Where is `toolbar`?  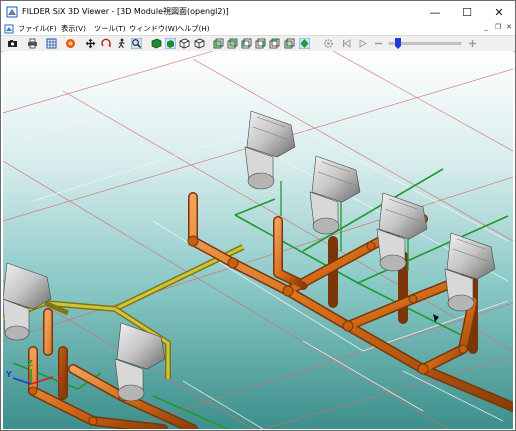
toolbar is located at coordinates (258, 43).